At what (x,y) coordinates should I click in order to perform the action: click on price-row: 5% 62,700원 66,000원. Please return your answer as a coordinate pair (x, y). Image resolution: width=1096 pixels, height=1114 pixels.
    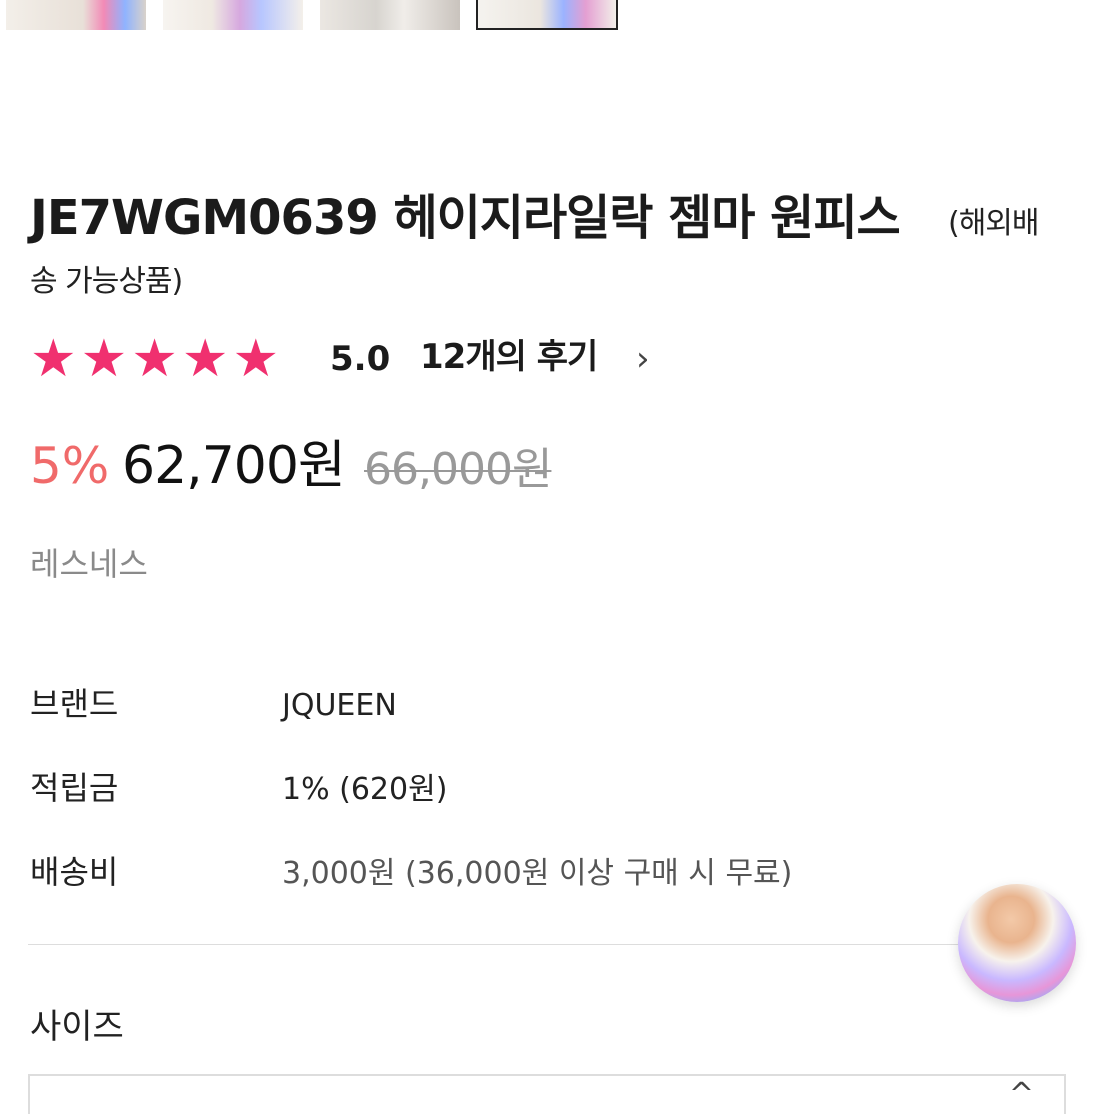
    Looking at the image, I should click on (480, 466).